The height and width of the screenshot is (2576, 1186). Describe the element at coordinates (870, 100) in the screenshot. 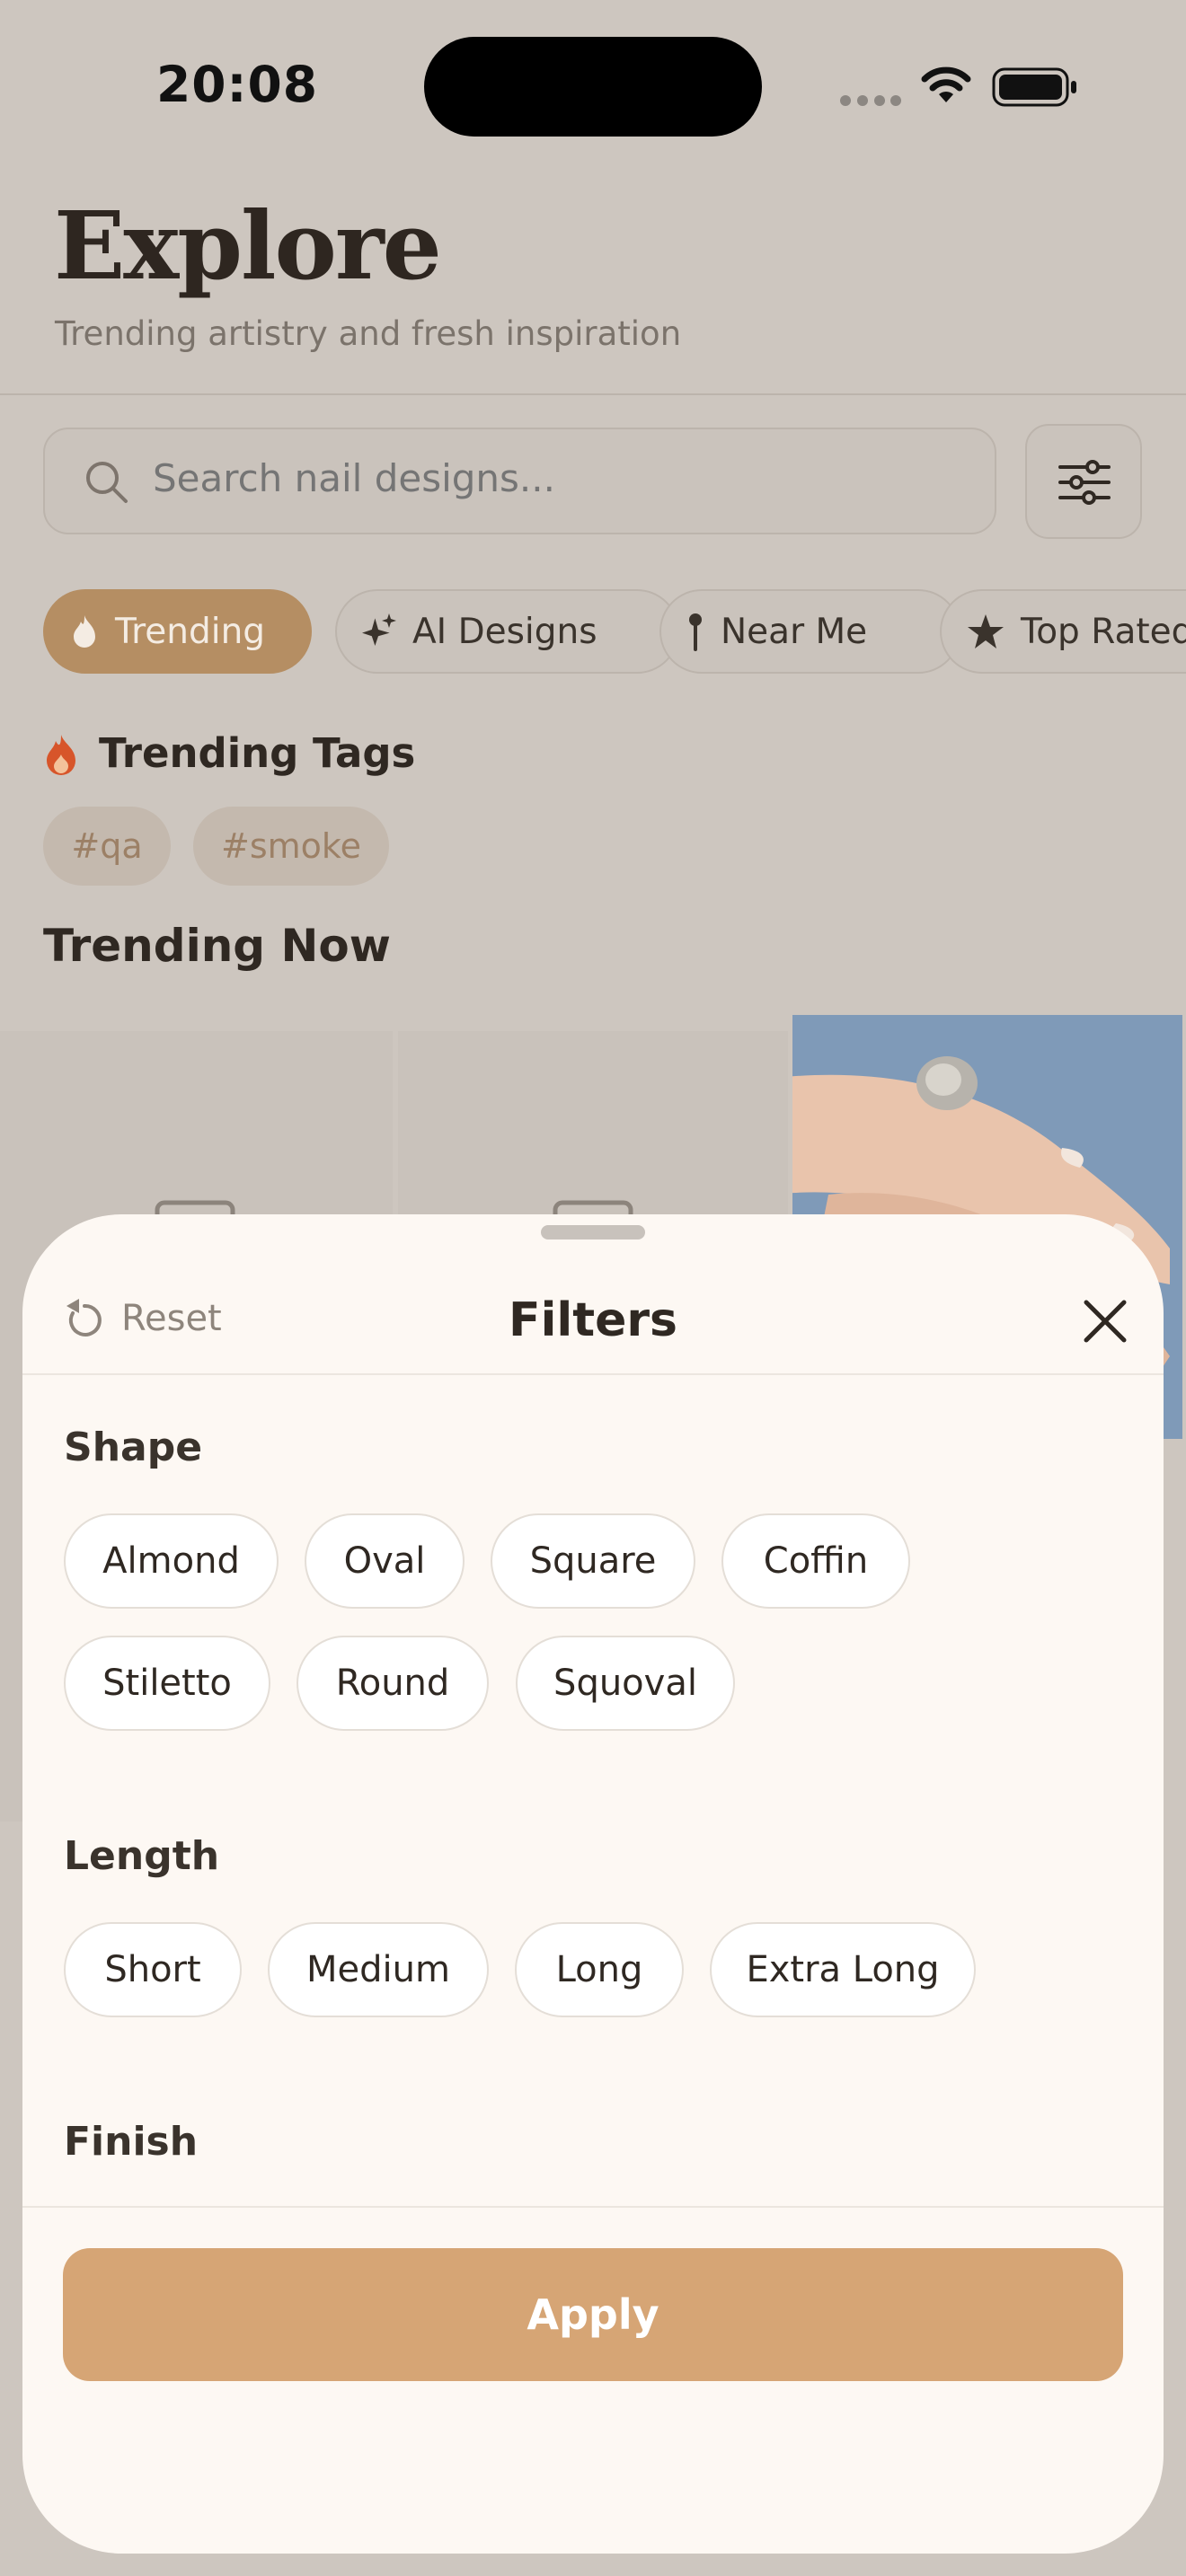

I see `cellular-signal-icon` at that location.